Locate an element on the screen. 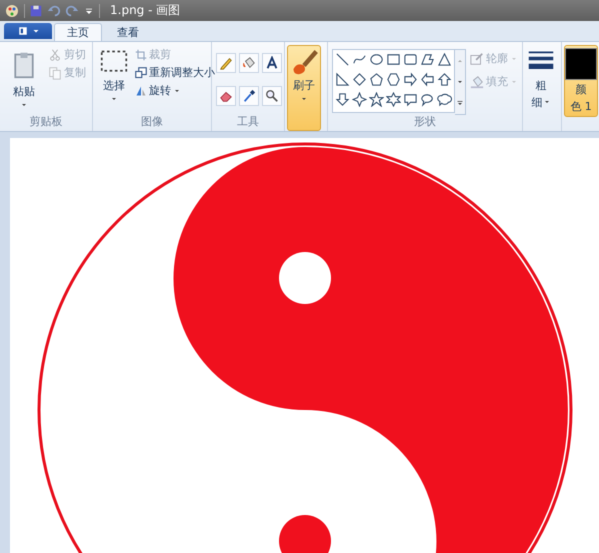  select-button: 选择 is located at coordinates (114, 80).